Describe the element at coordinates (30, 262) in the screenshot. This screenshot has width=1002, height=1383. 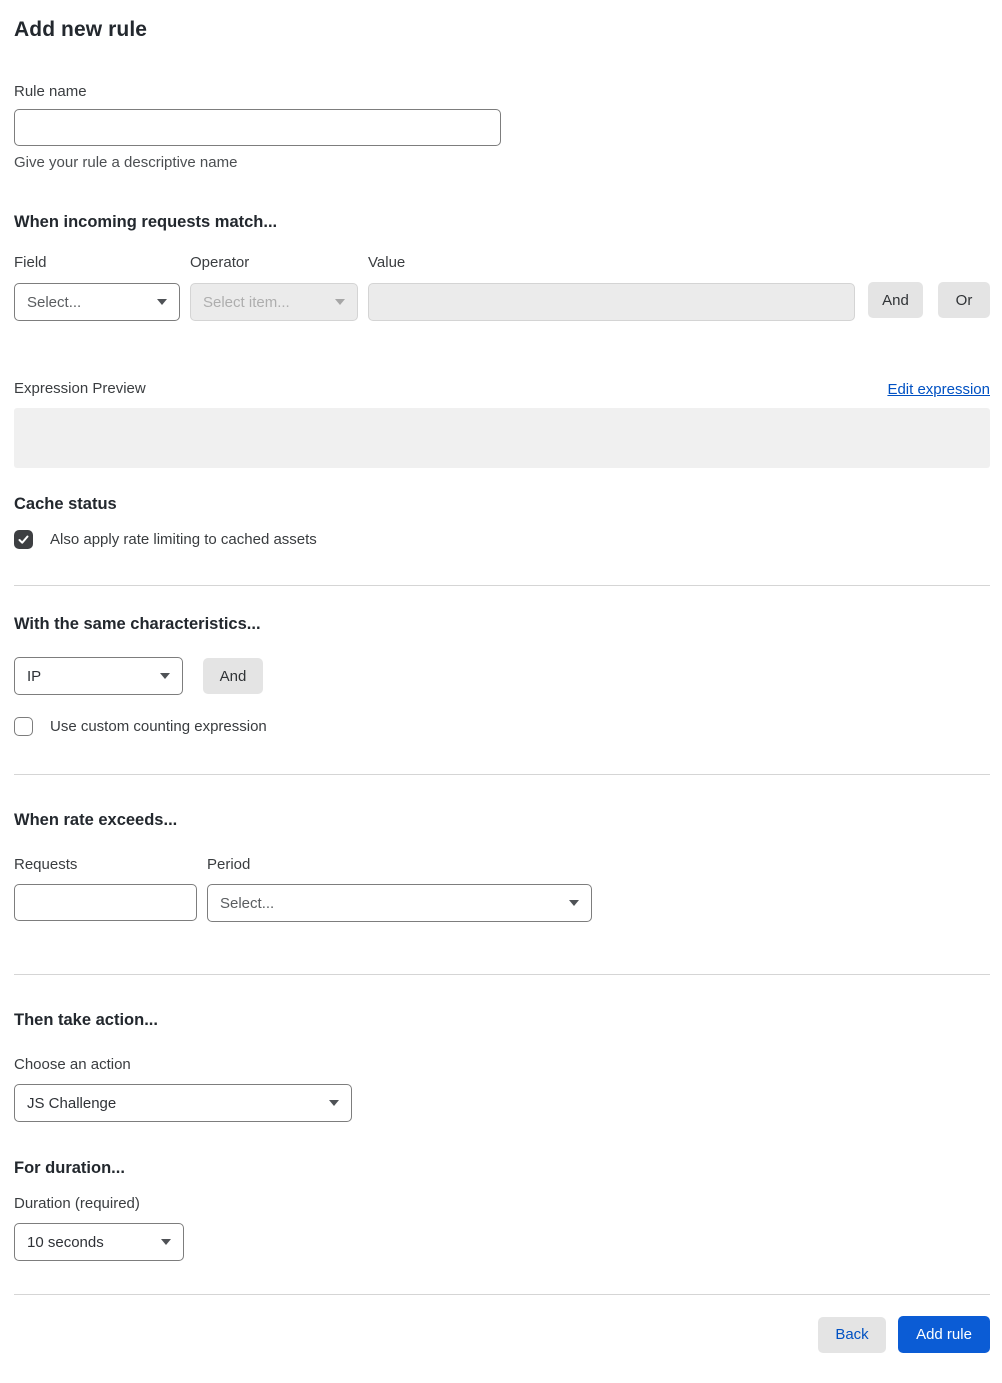
I see `field-label: Field` at that location.